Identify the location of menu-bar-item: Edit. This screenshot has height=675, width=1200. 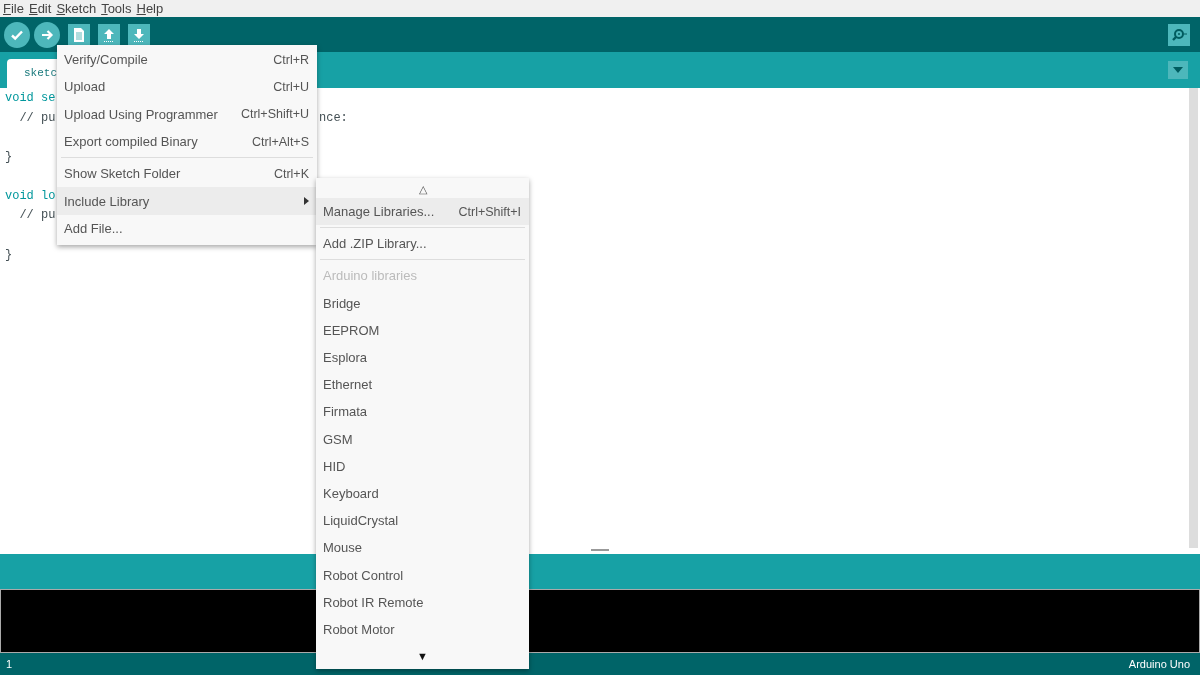
(40, 8).